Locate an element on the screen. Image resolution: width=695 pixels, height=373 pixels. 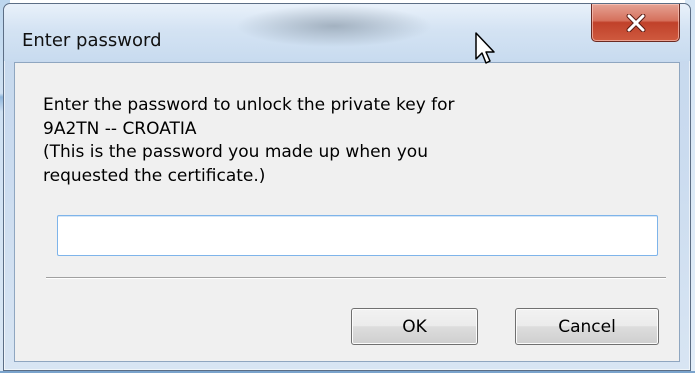
close-button is located at coordinates (635, 23).